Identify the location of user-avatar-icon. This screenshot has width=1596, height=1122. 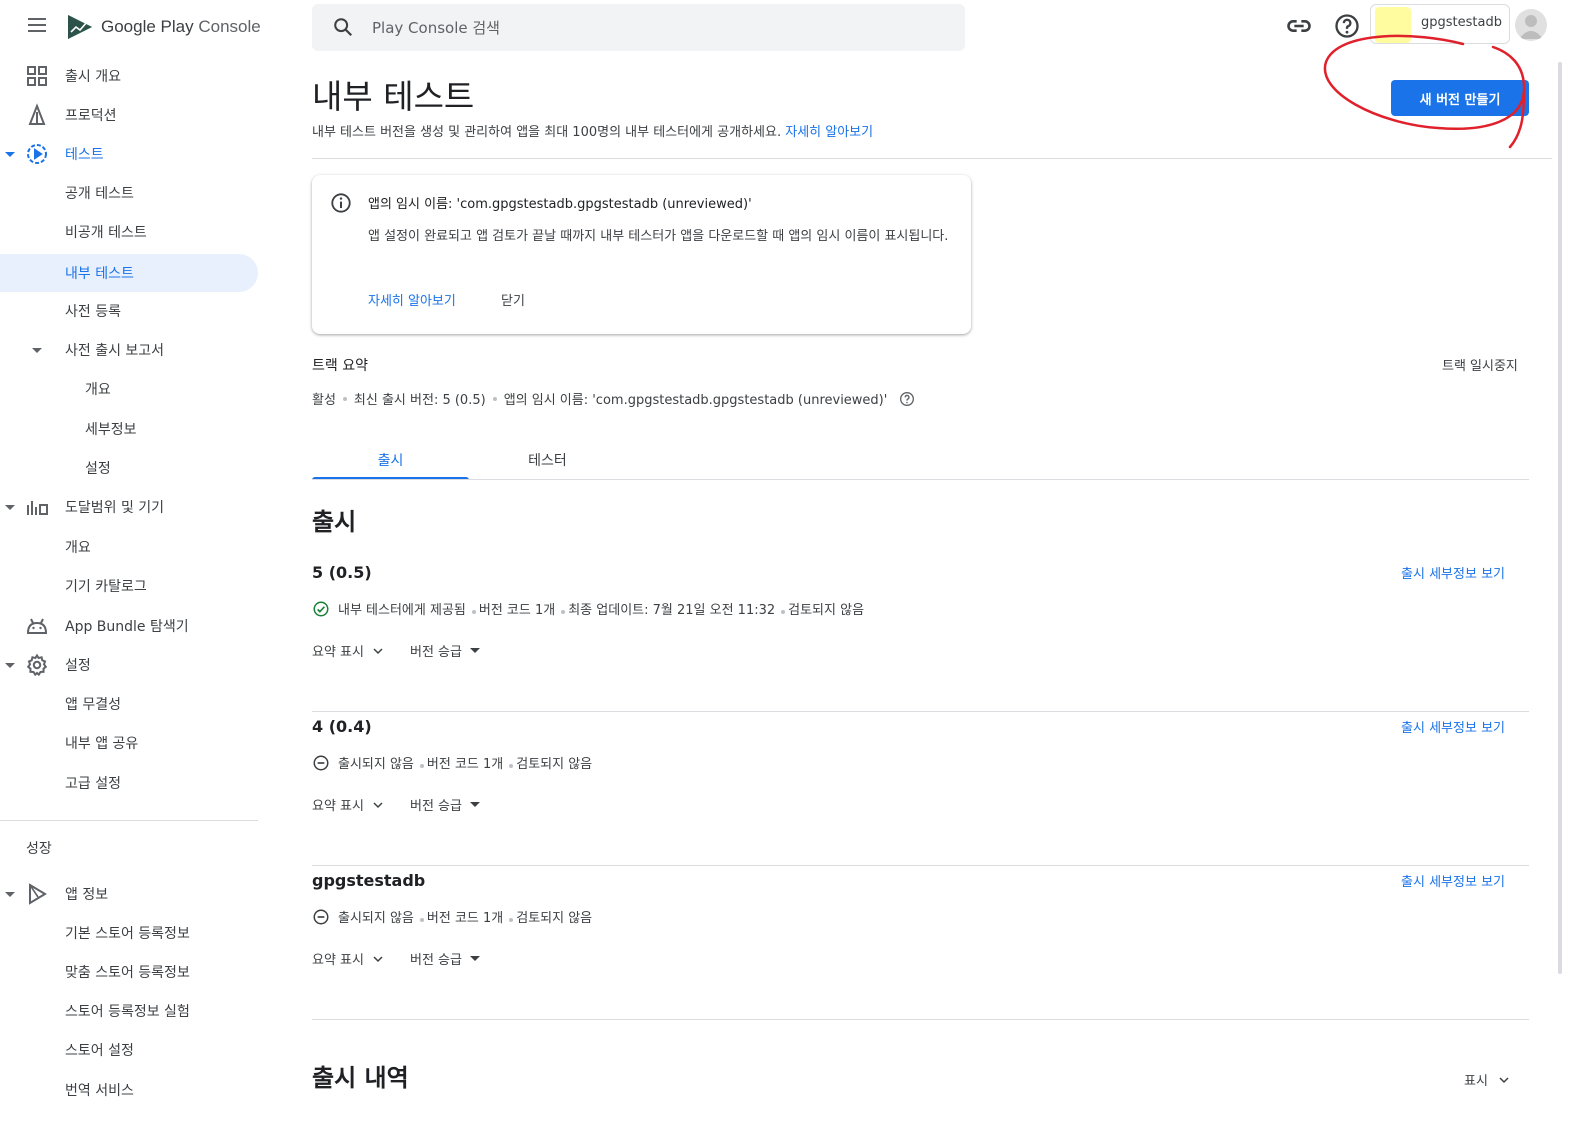
(1531, 25).